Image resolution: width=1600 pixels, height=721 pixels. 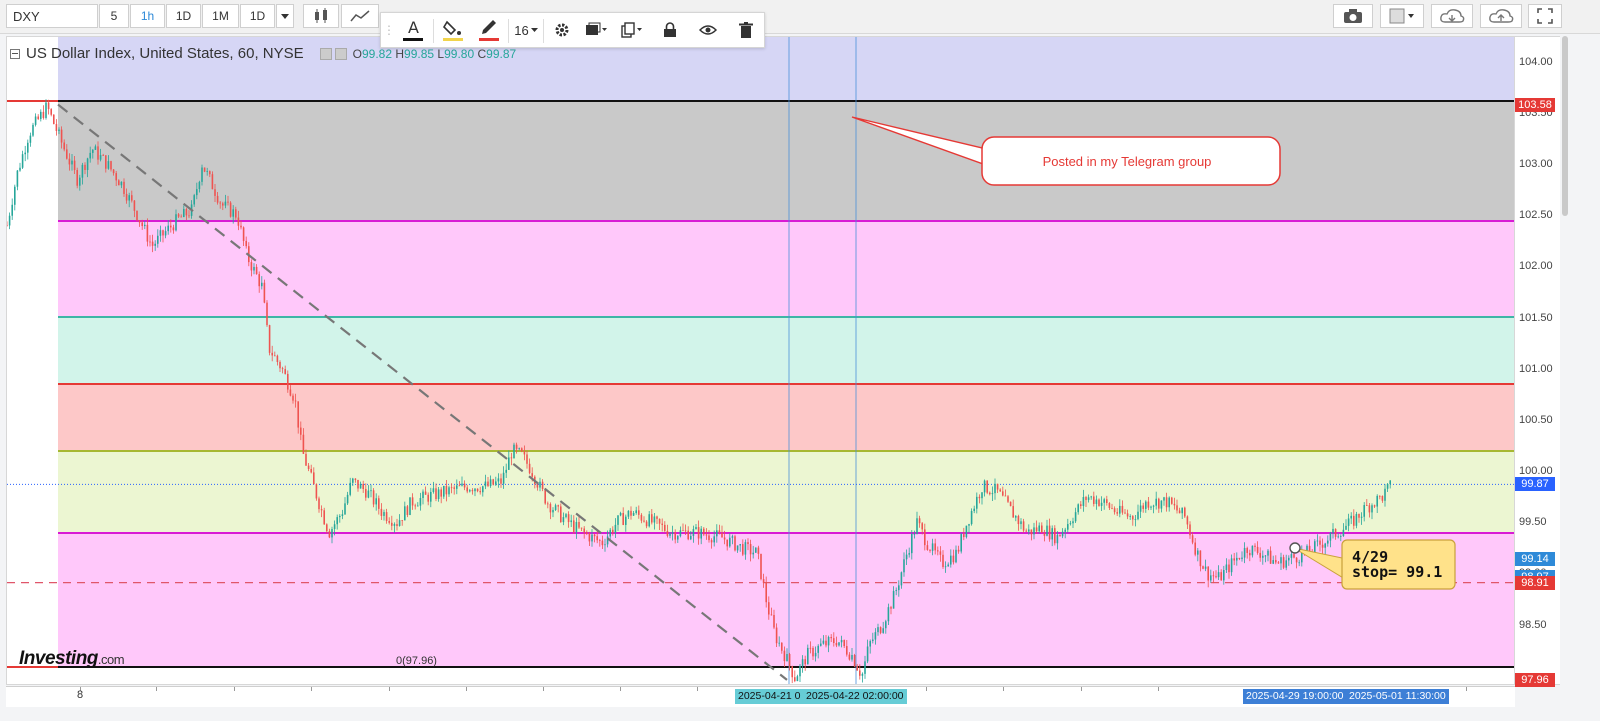 What do you see at coordinates (340, 53) in the screenshot?
I see `legend-close-icon` at bounding box center [340, 53].